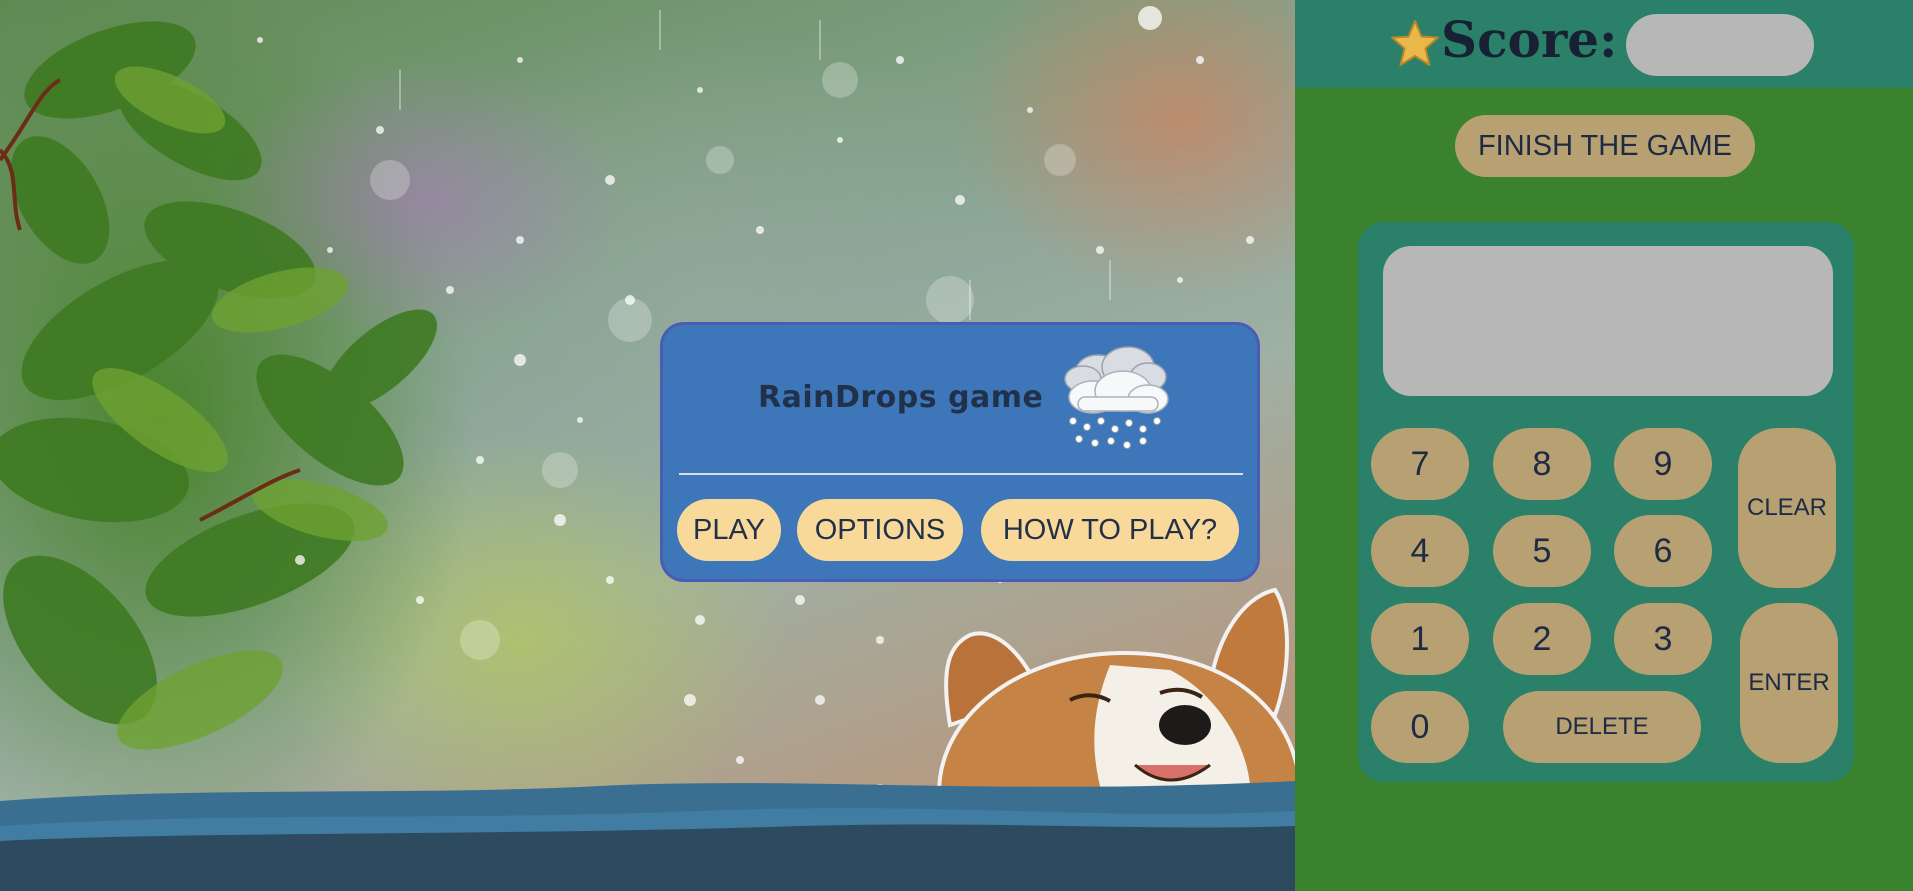 The height and width of the screenshot is (891, 1913). I want to click on score-bar: Score:, so click(1604, 44).